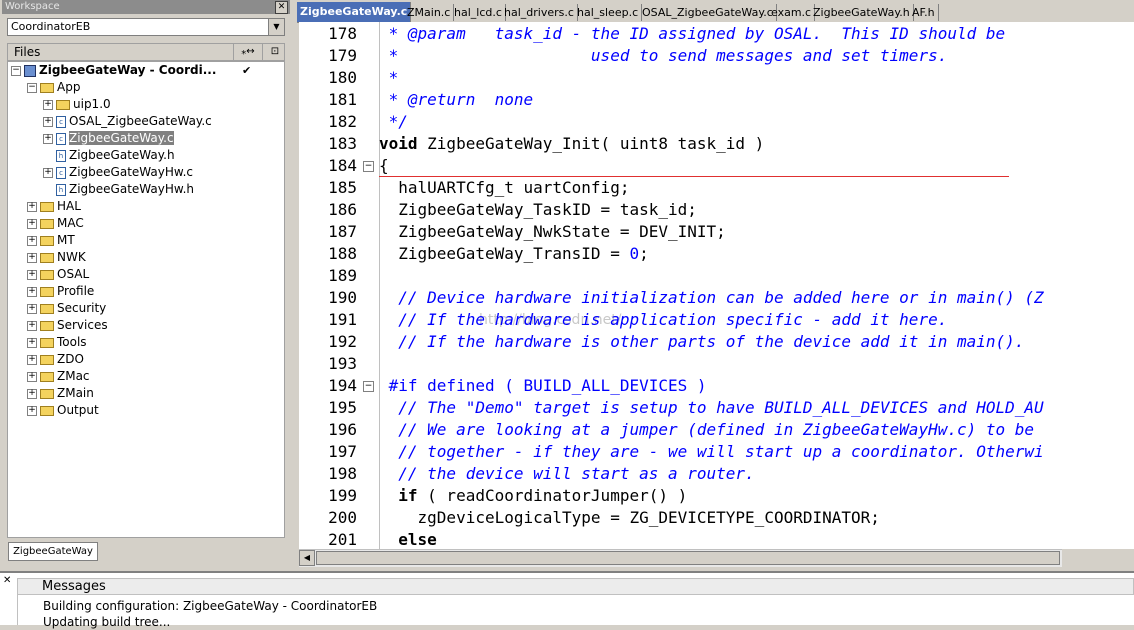 The height and width of the screenshot is (630, 1134). What do you see at coordinates (342, 319) in the screenshot?
I see `line-number: 191` at bounding box center [342, 319].